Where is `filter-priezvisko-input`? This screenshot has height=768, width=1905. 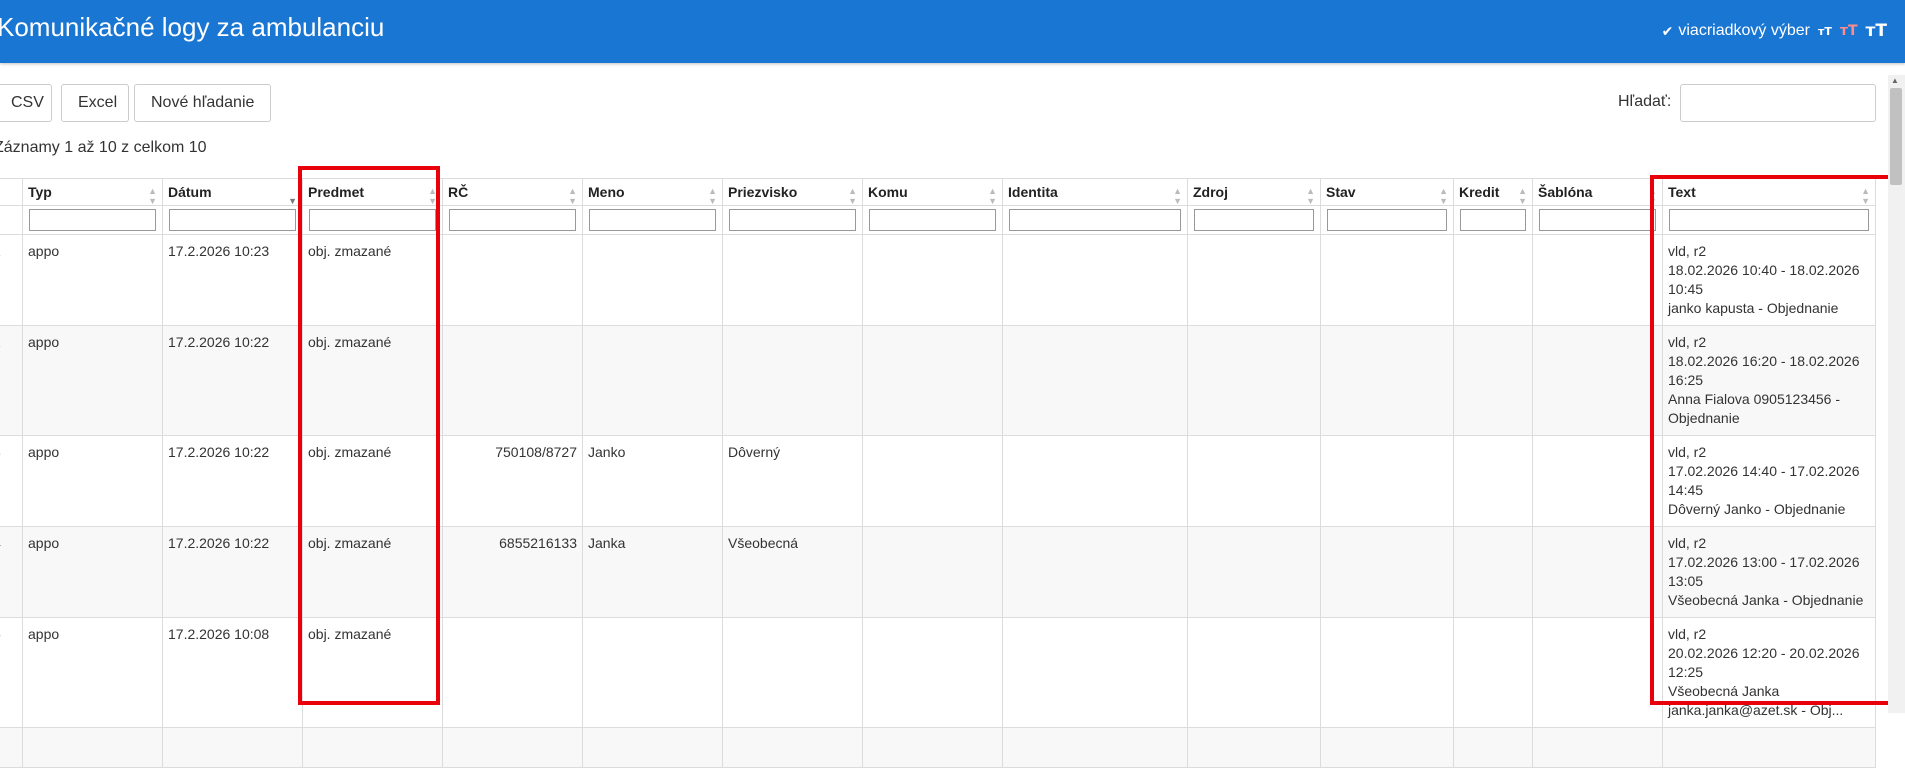 filter-priezvisko-input is located at coordinates (792, 220).